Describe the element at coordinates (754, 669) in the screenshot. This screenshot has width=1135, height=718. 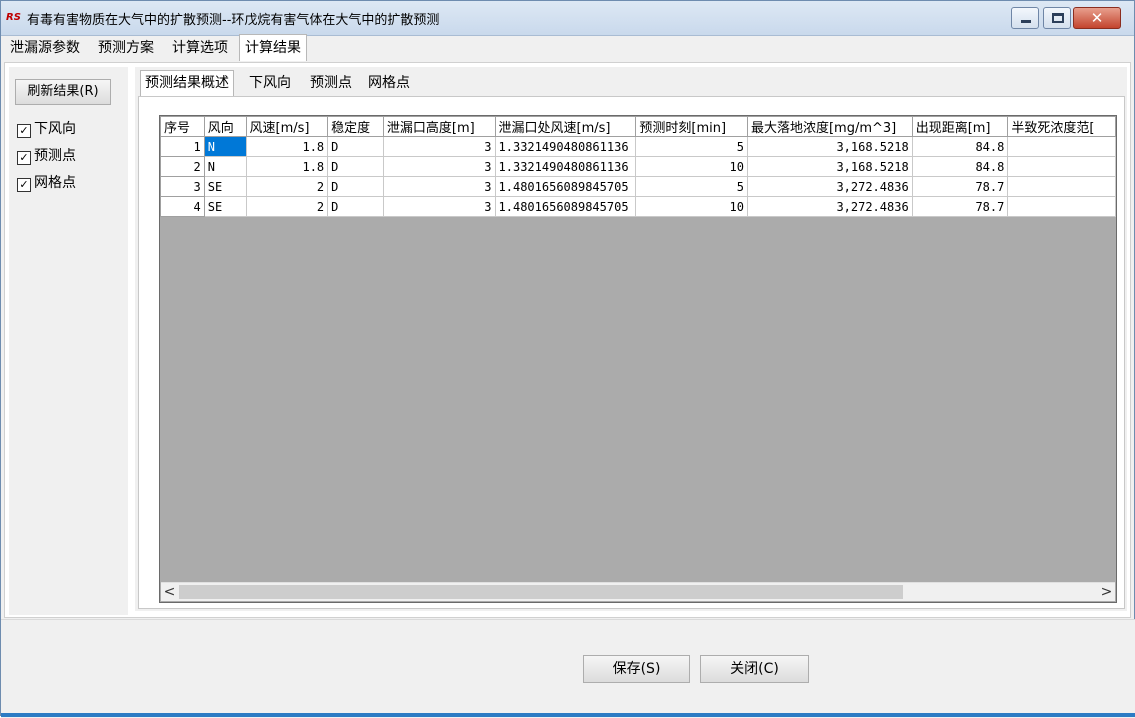
I see `close-button: 关闭(C)` at that location.